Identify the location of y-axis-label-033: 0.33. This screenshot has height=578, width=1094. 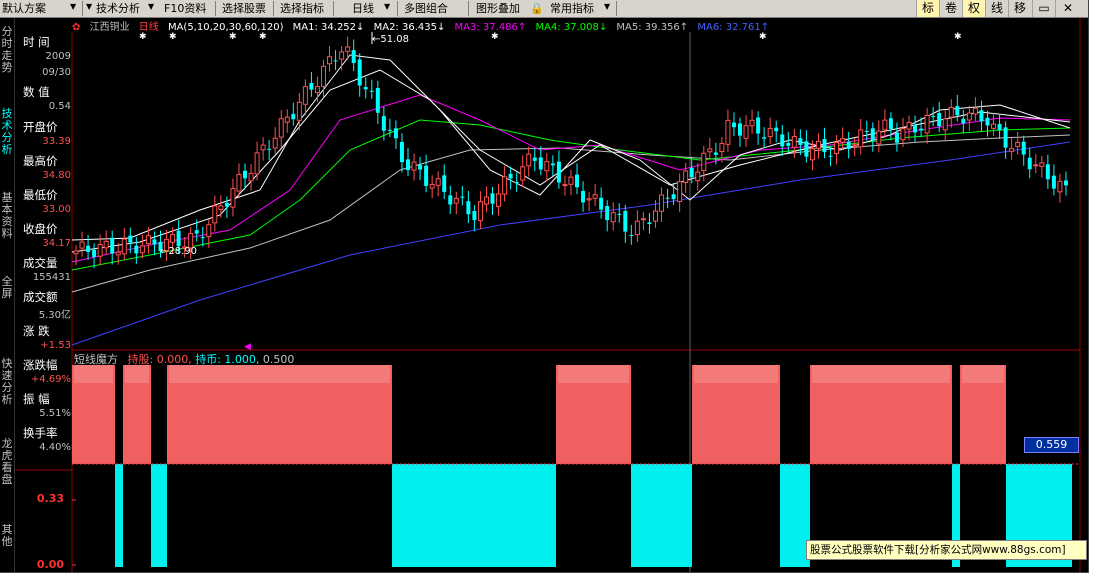
(50, 498).